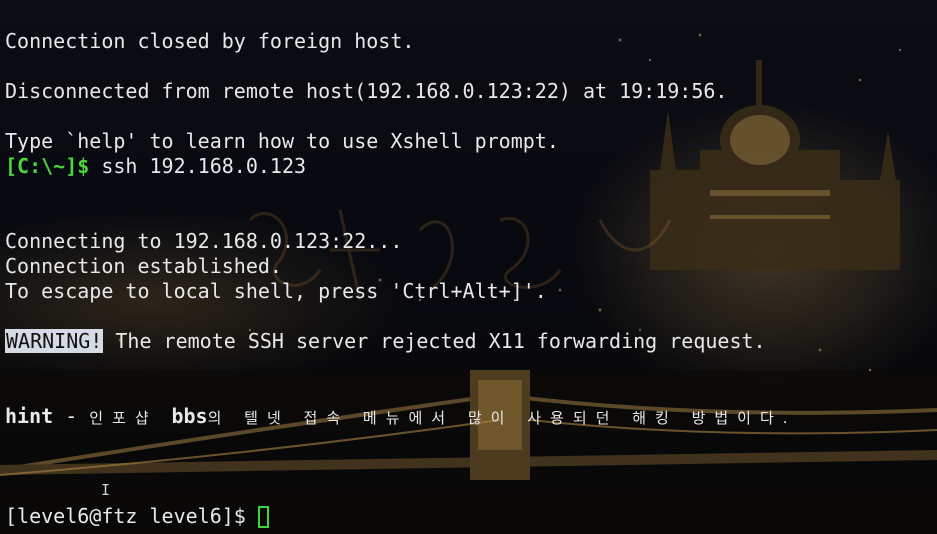  Describe the element at coordinates (263, 517) in the screenshot. I see `text-cursor` at that location.